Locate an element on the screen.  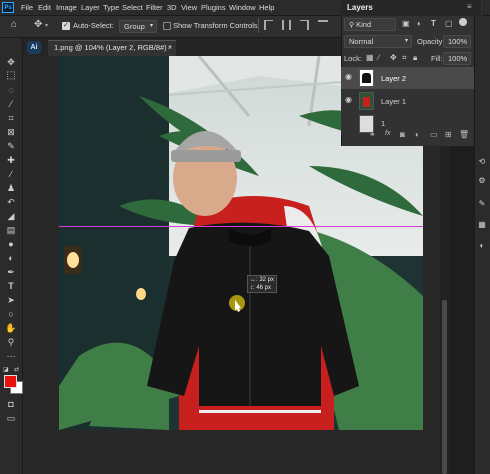
lock-all-icon: 🔒︎ is located at coordinates (415, 58).